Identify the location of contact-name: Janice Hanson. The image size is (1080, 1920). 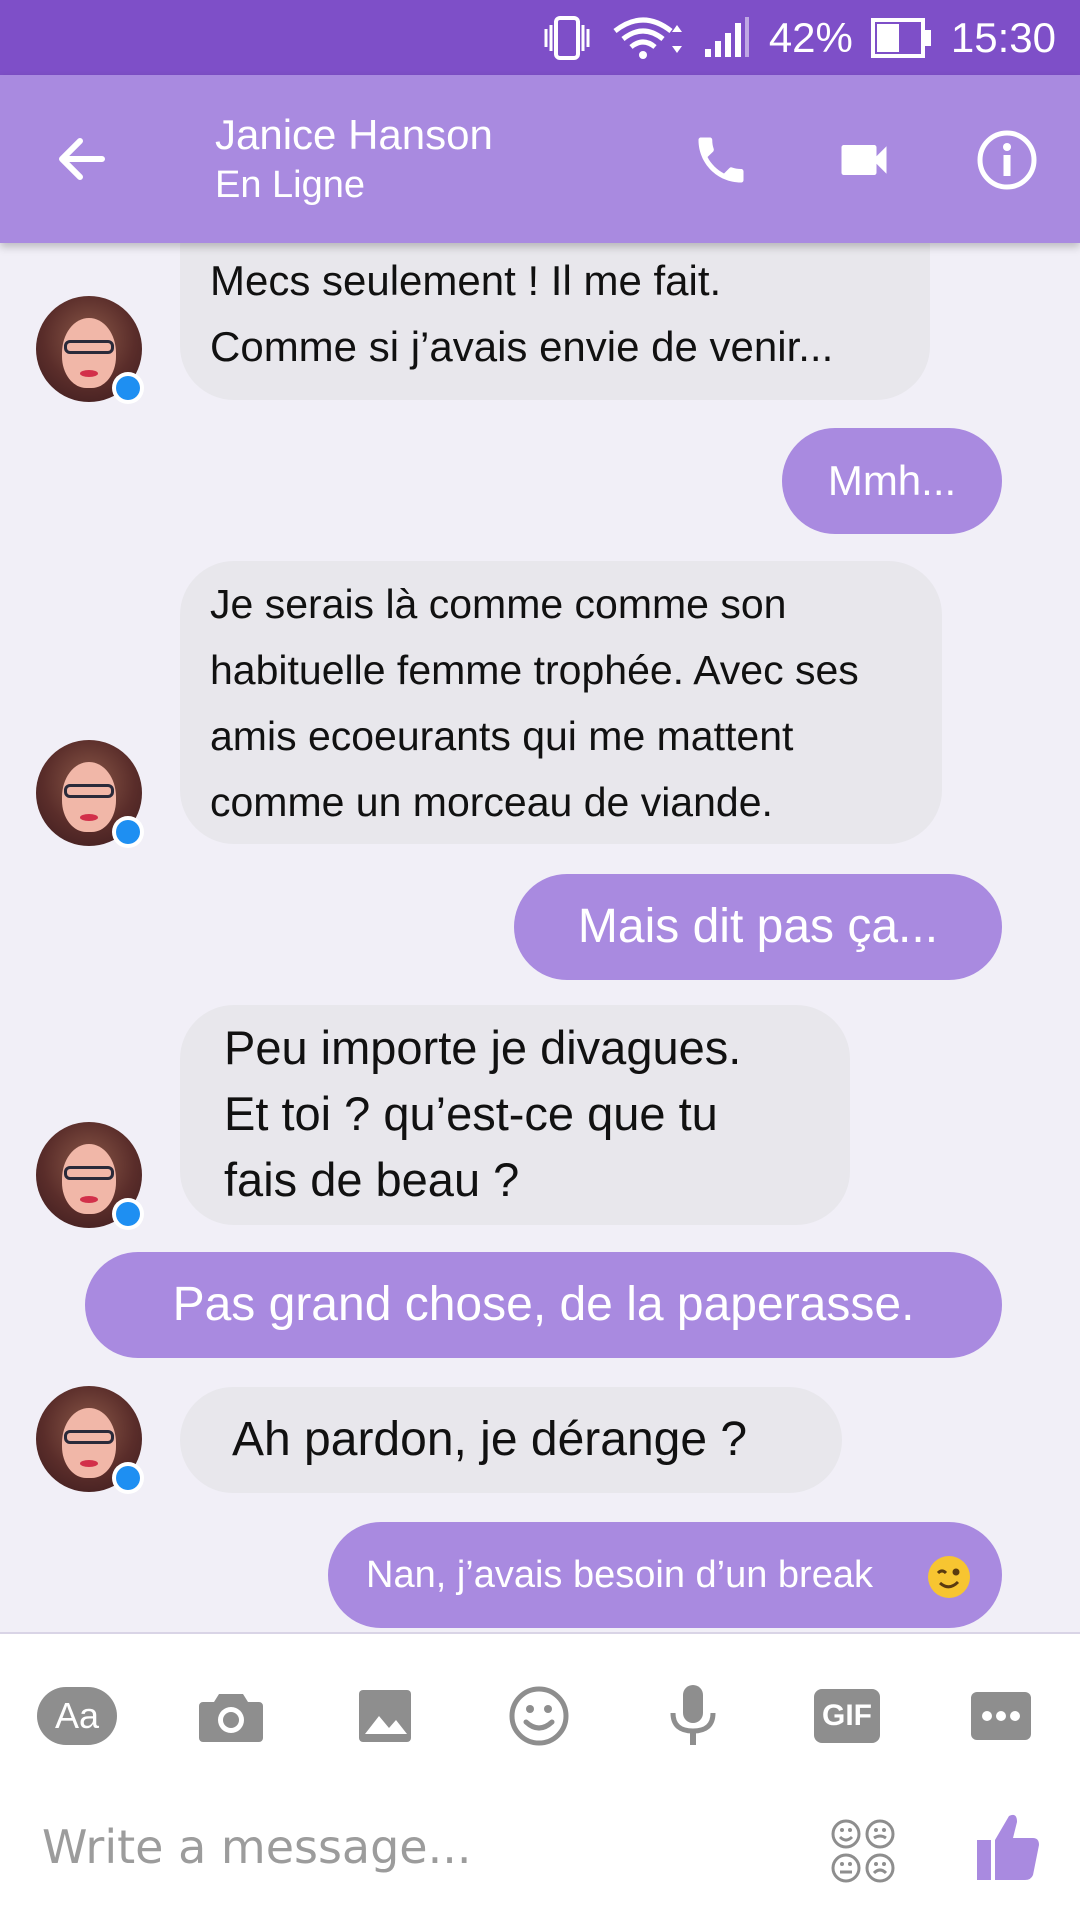
(354, 134).